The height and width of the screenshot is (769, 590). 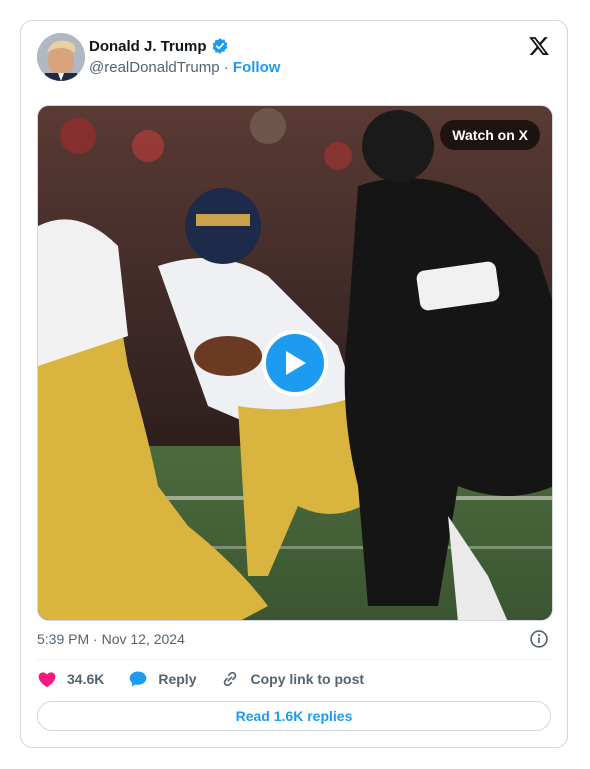 I want to click on author-name-row: Donald J. Trump, so click(x=159, y=46).